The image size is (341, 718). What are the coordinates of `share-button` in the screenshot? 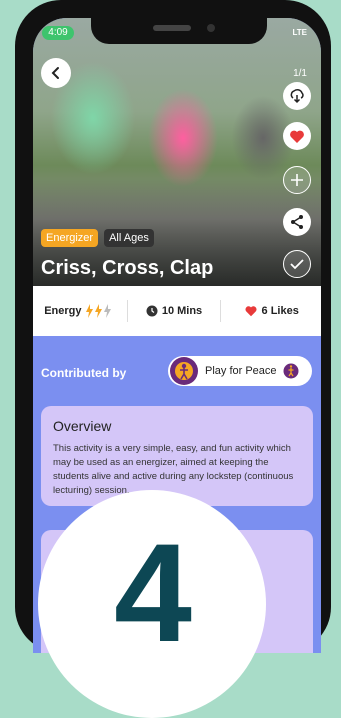 It's located at (297, 222).